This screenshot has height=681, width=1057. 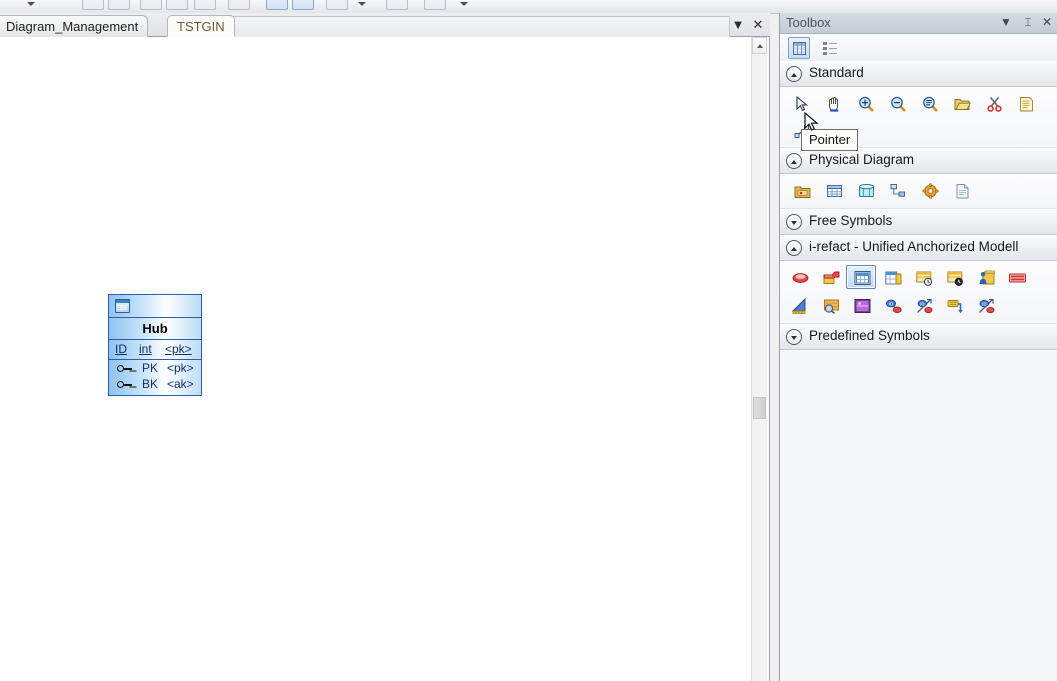 I want to click on view-tool, so click(x=865, y=190).